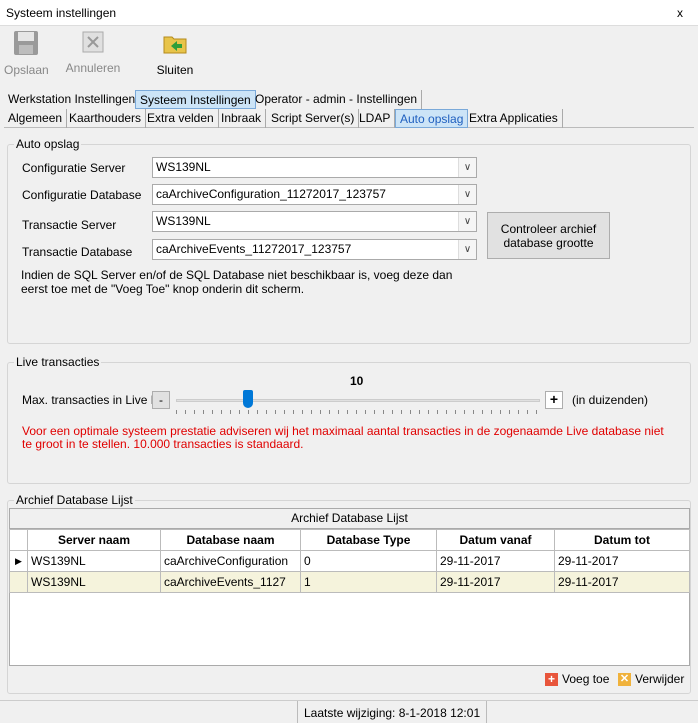 This screenshot has height=723, width=698. Describe the element at coordinates (26, 43) in the screenshot. I see `floppy-disk-icon` at that location.